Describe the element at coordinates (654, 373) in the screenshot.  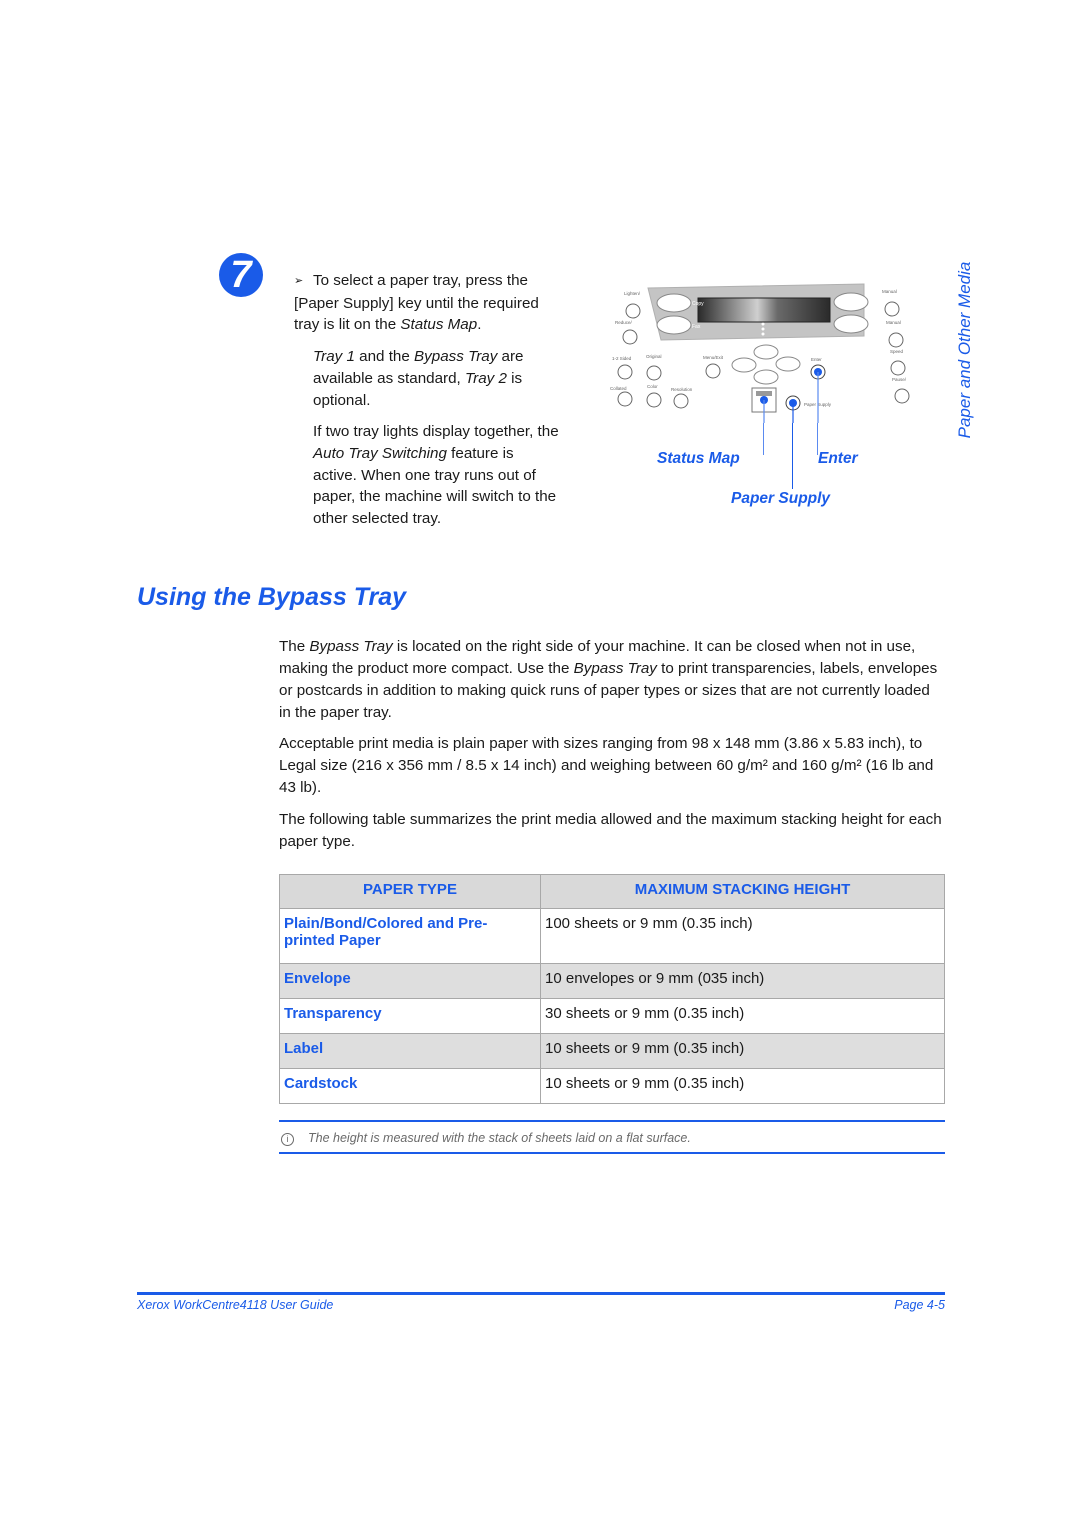
I see `original-type-button` at that location.